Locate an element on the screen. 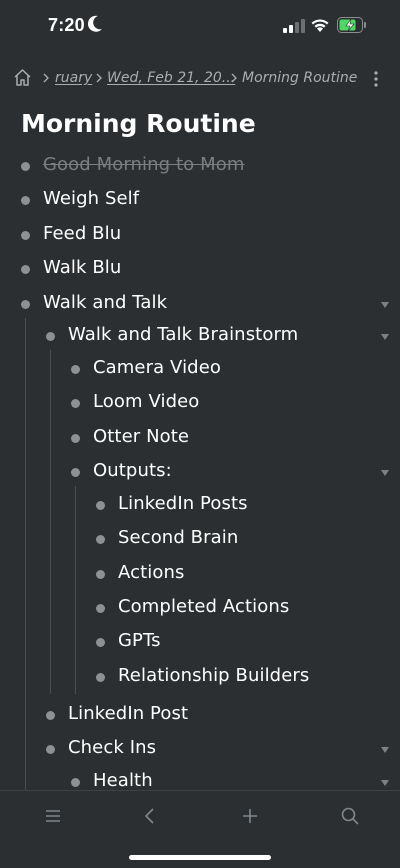 This screenshot has width=400, height=868. menu-icon is located at coordinates (53, 816).